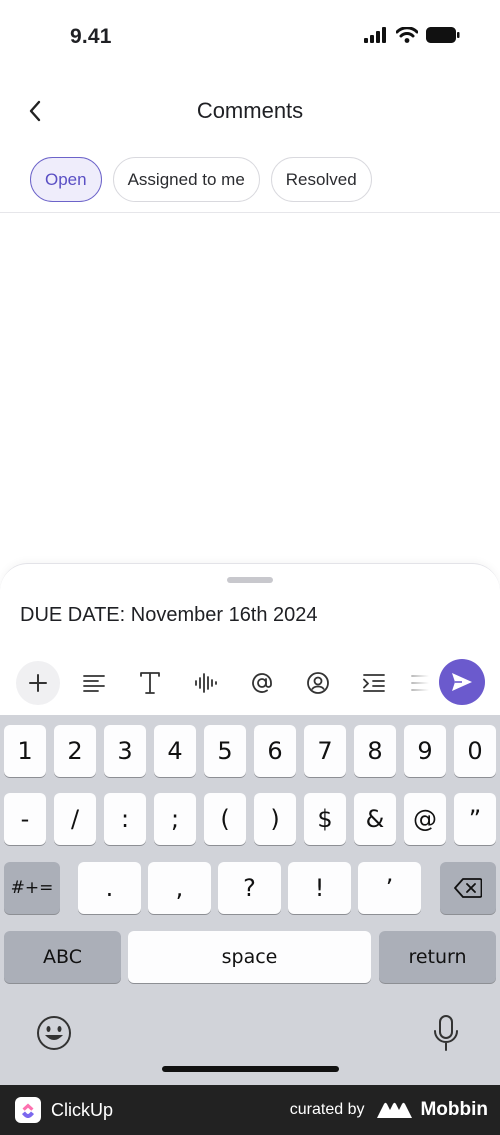 The height and width of the screenshot is (1135, 500). Describe the element at coordinates (109, 888) in the screenshot. I see `key-period: .` at that location.